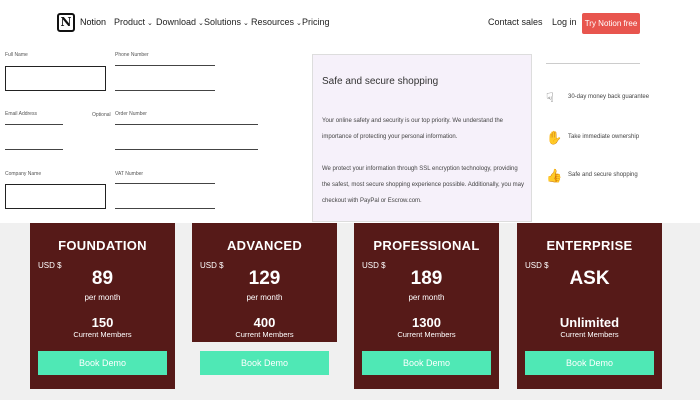 The height and width of the screenshot is (400, 700). I want to click on order-number-label: Order Number, so click(131, 114).